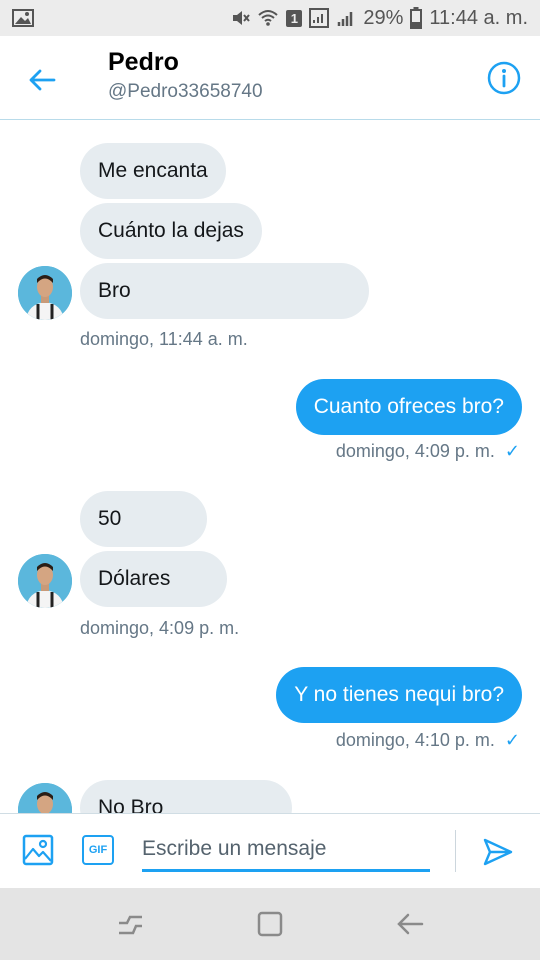 The width and height of the screenshot is (540, 960). Describe the element at coordinates (383, 17) in the screenshot. I see `battery-percent: 29%` at that location.